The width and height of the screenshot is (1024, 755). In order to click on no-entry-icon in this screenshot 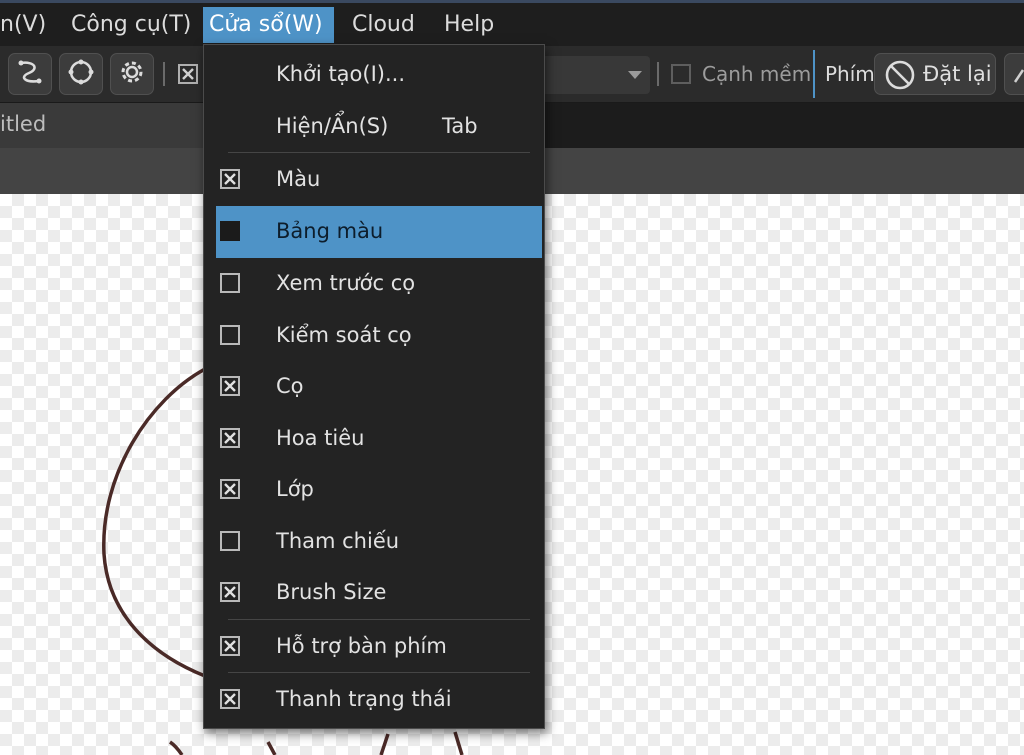, I will do `click(900, 77)`.